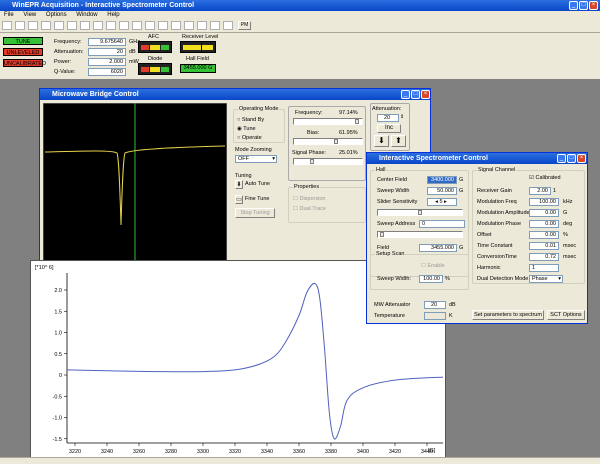 This screenshot has height=464, width=600. I want to click on conversion-time-unit: msec, so click(570, 257).